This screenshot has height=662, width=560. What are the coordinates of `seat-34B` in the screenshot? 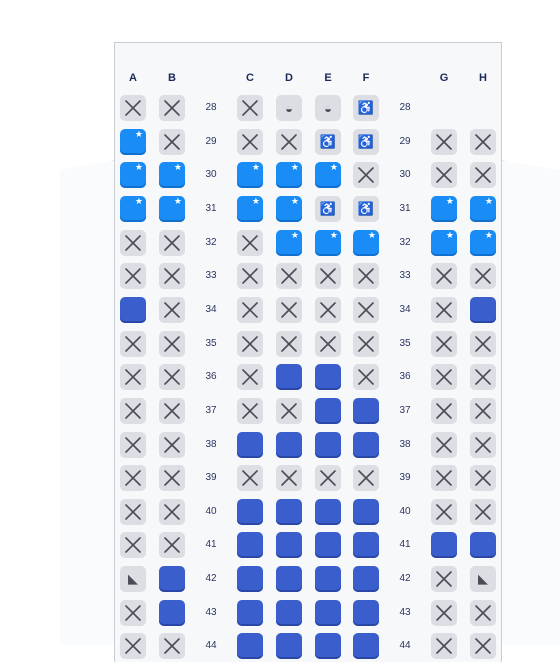 It's located at (172, 309).